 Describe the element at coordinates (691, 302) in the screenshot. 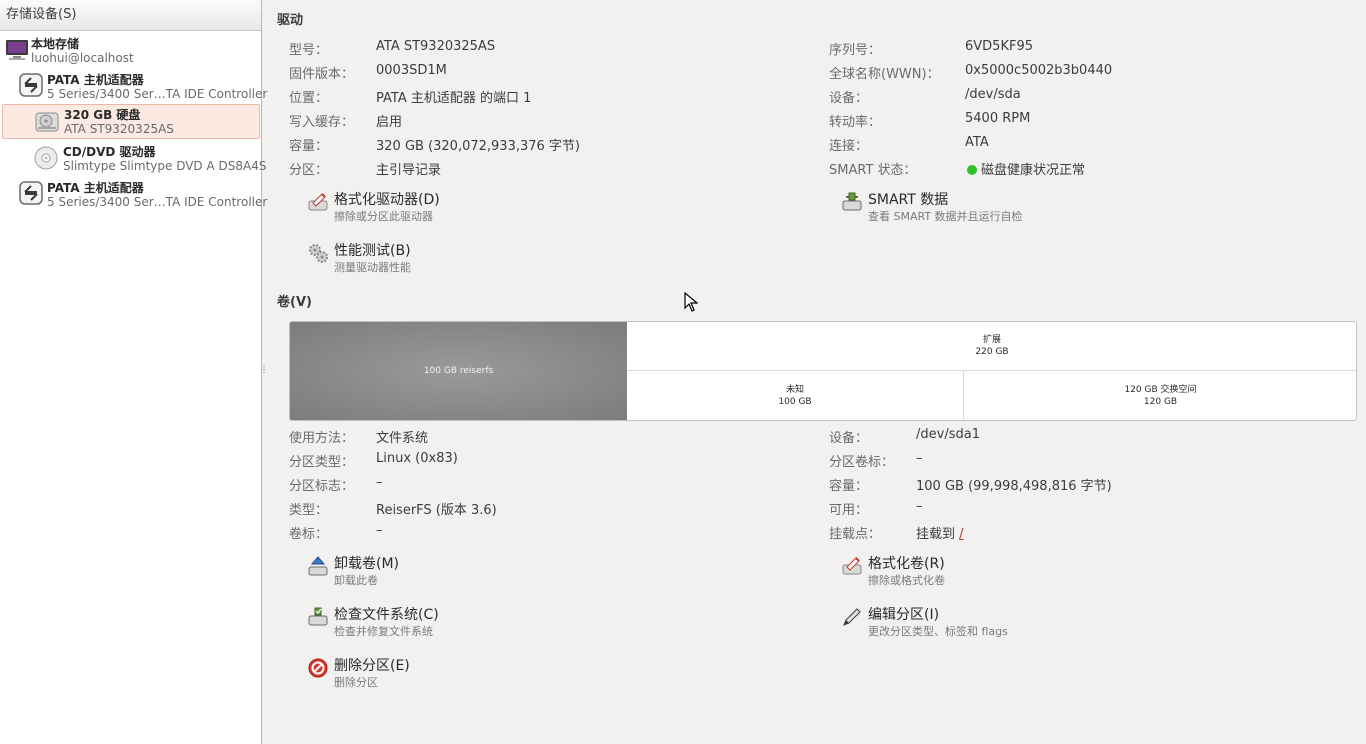

I see `mouse-cursor-icon` at that location.